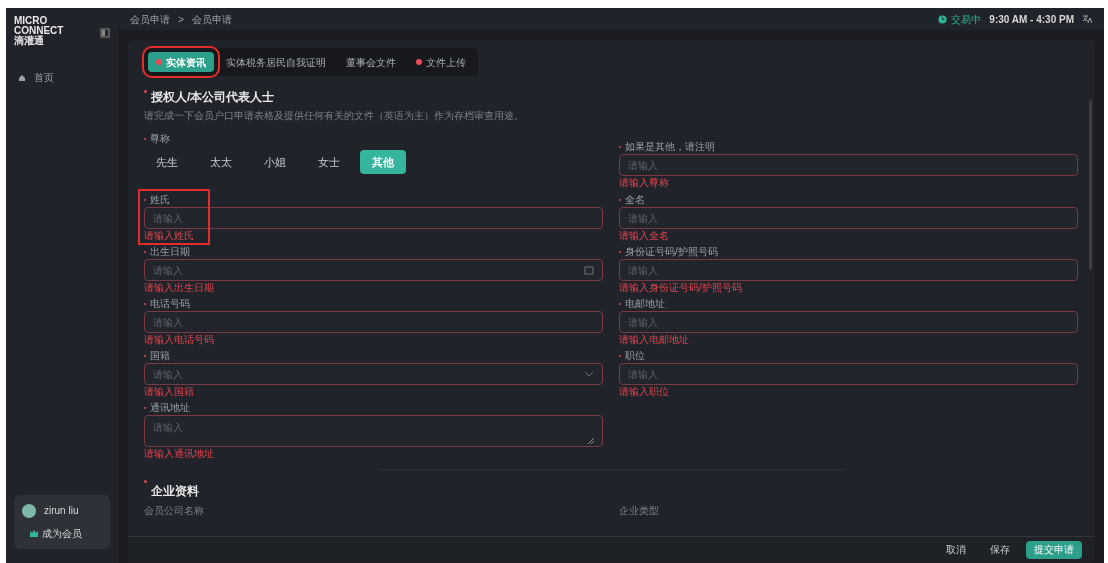 The image size is (1108, 563). Describe the element at coordinates (276, 62) in the screenshot. I see `tab: 实体税务居民自我证明` at that location.